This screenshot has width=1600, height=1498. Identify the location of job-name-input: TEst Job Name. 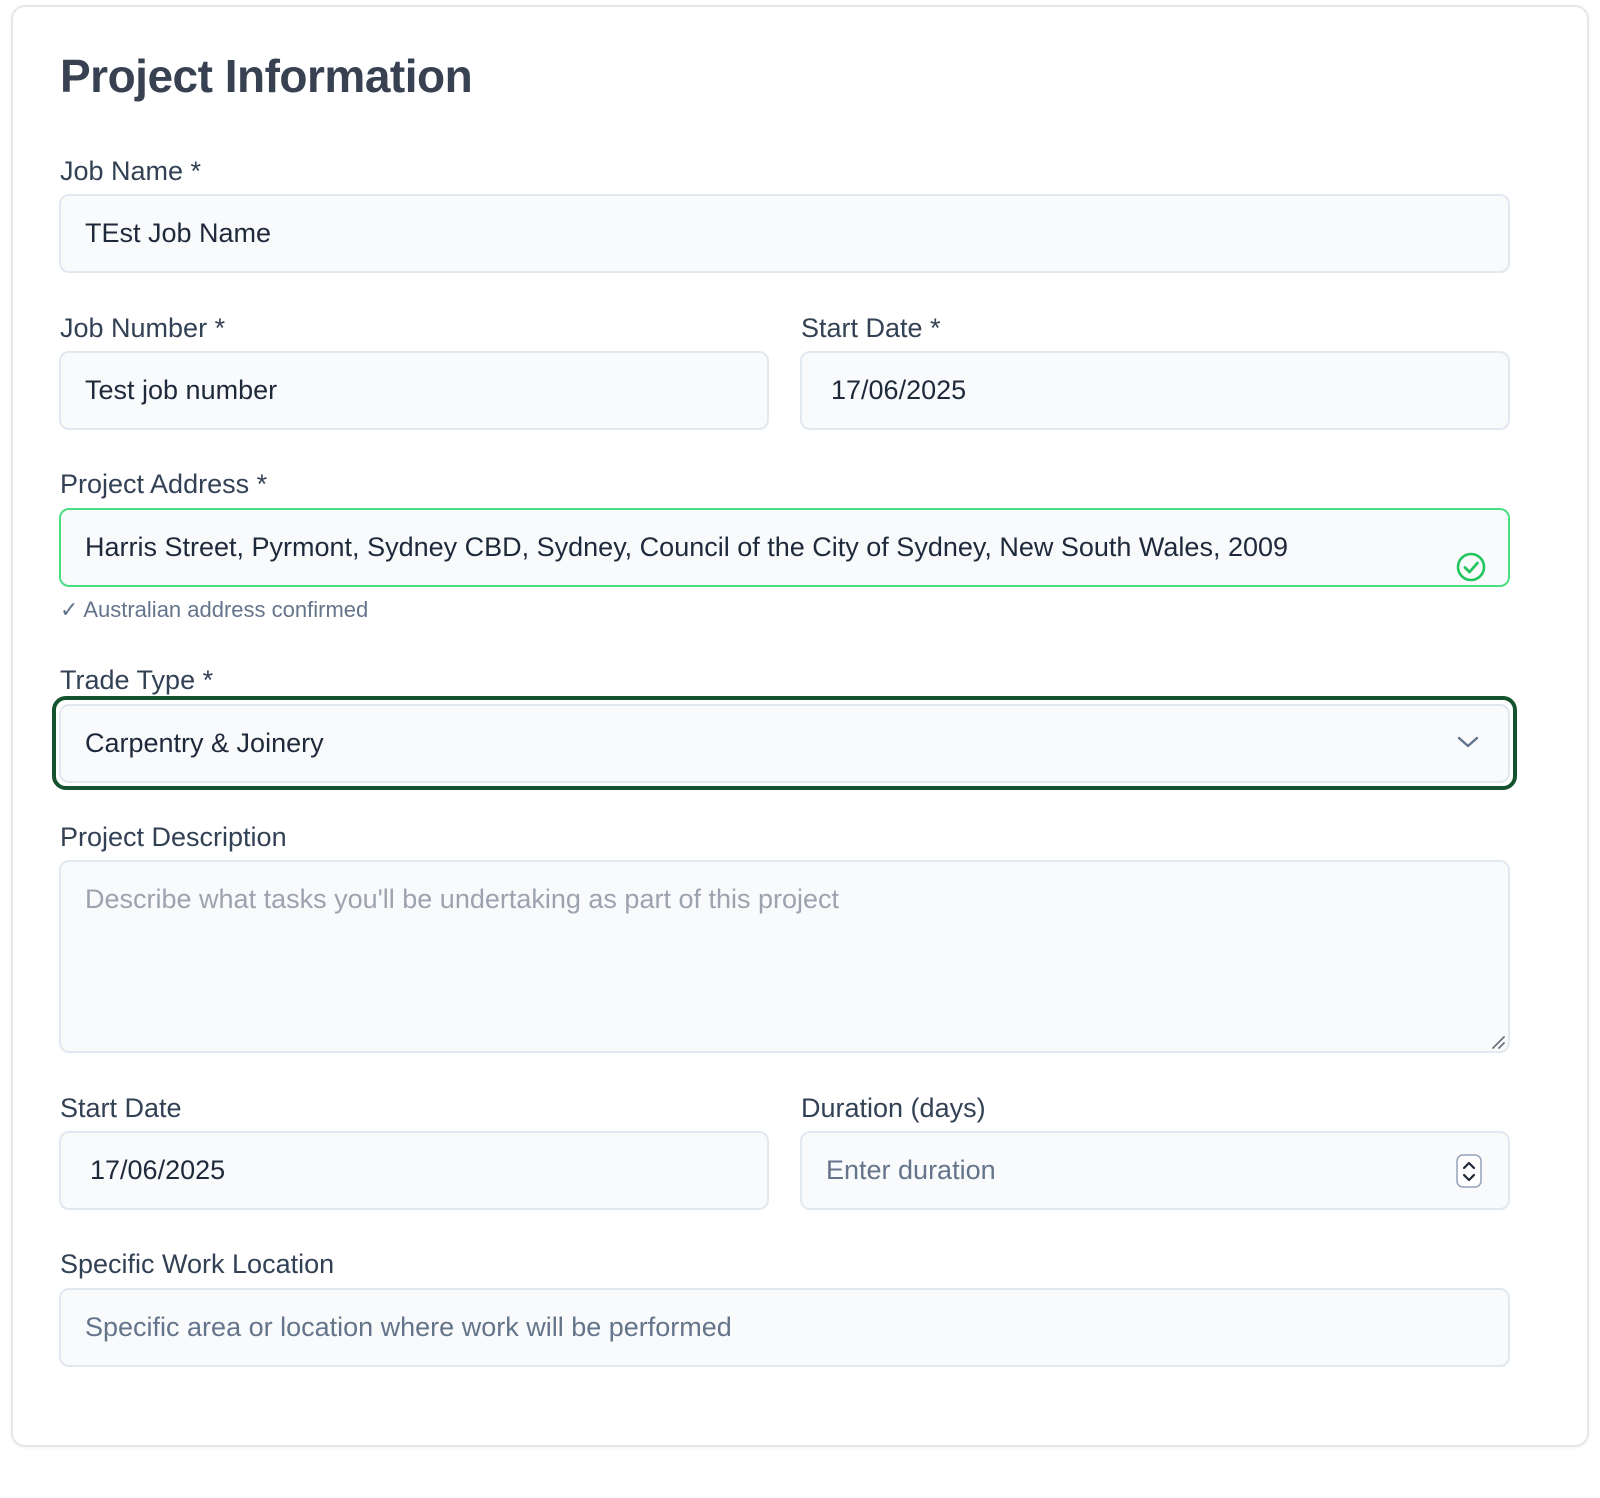
(784, 233).